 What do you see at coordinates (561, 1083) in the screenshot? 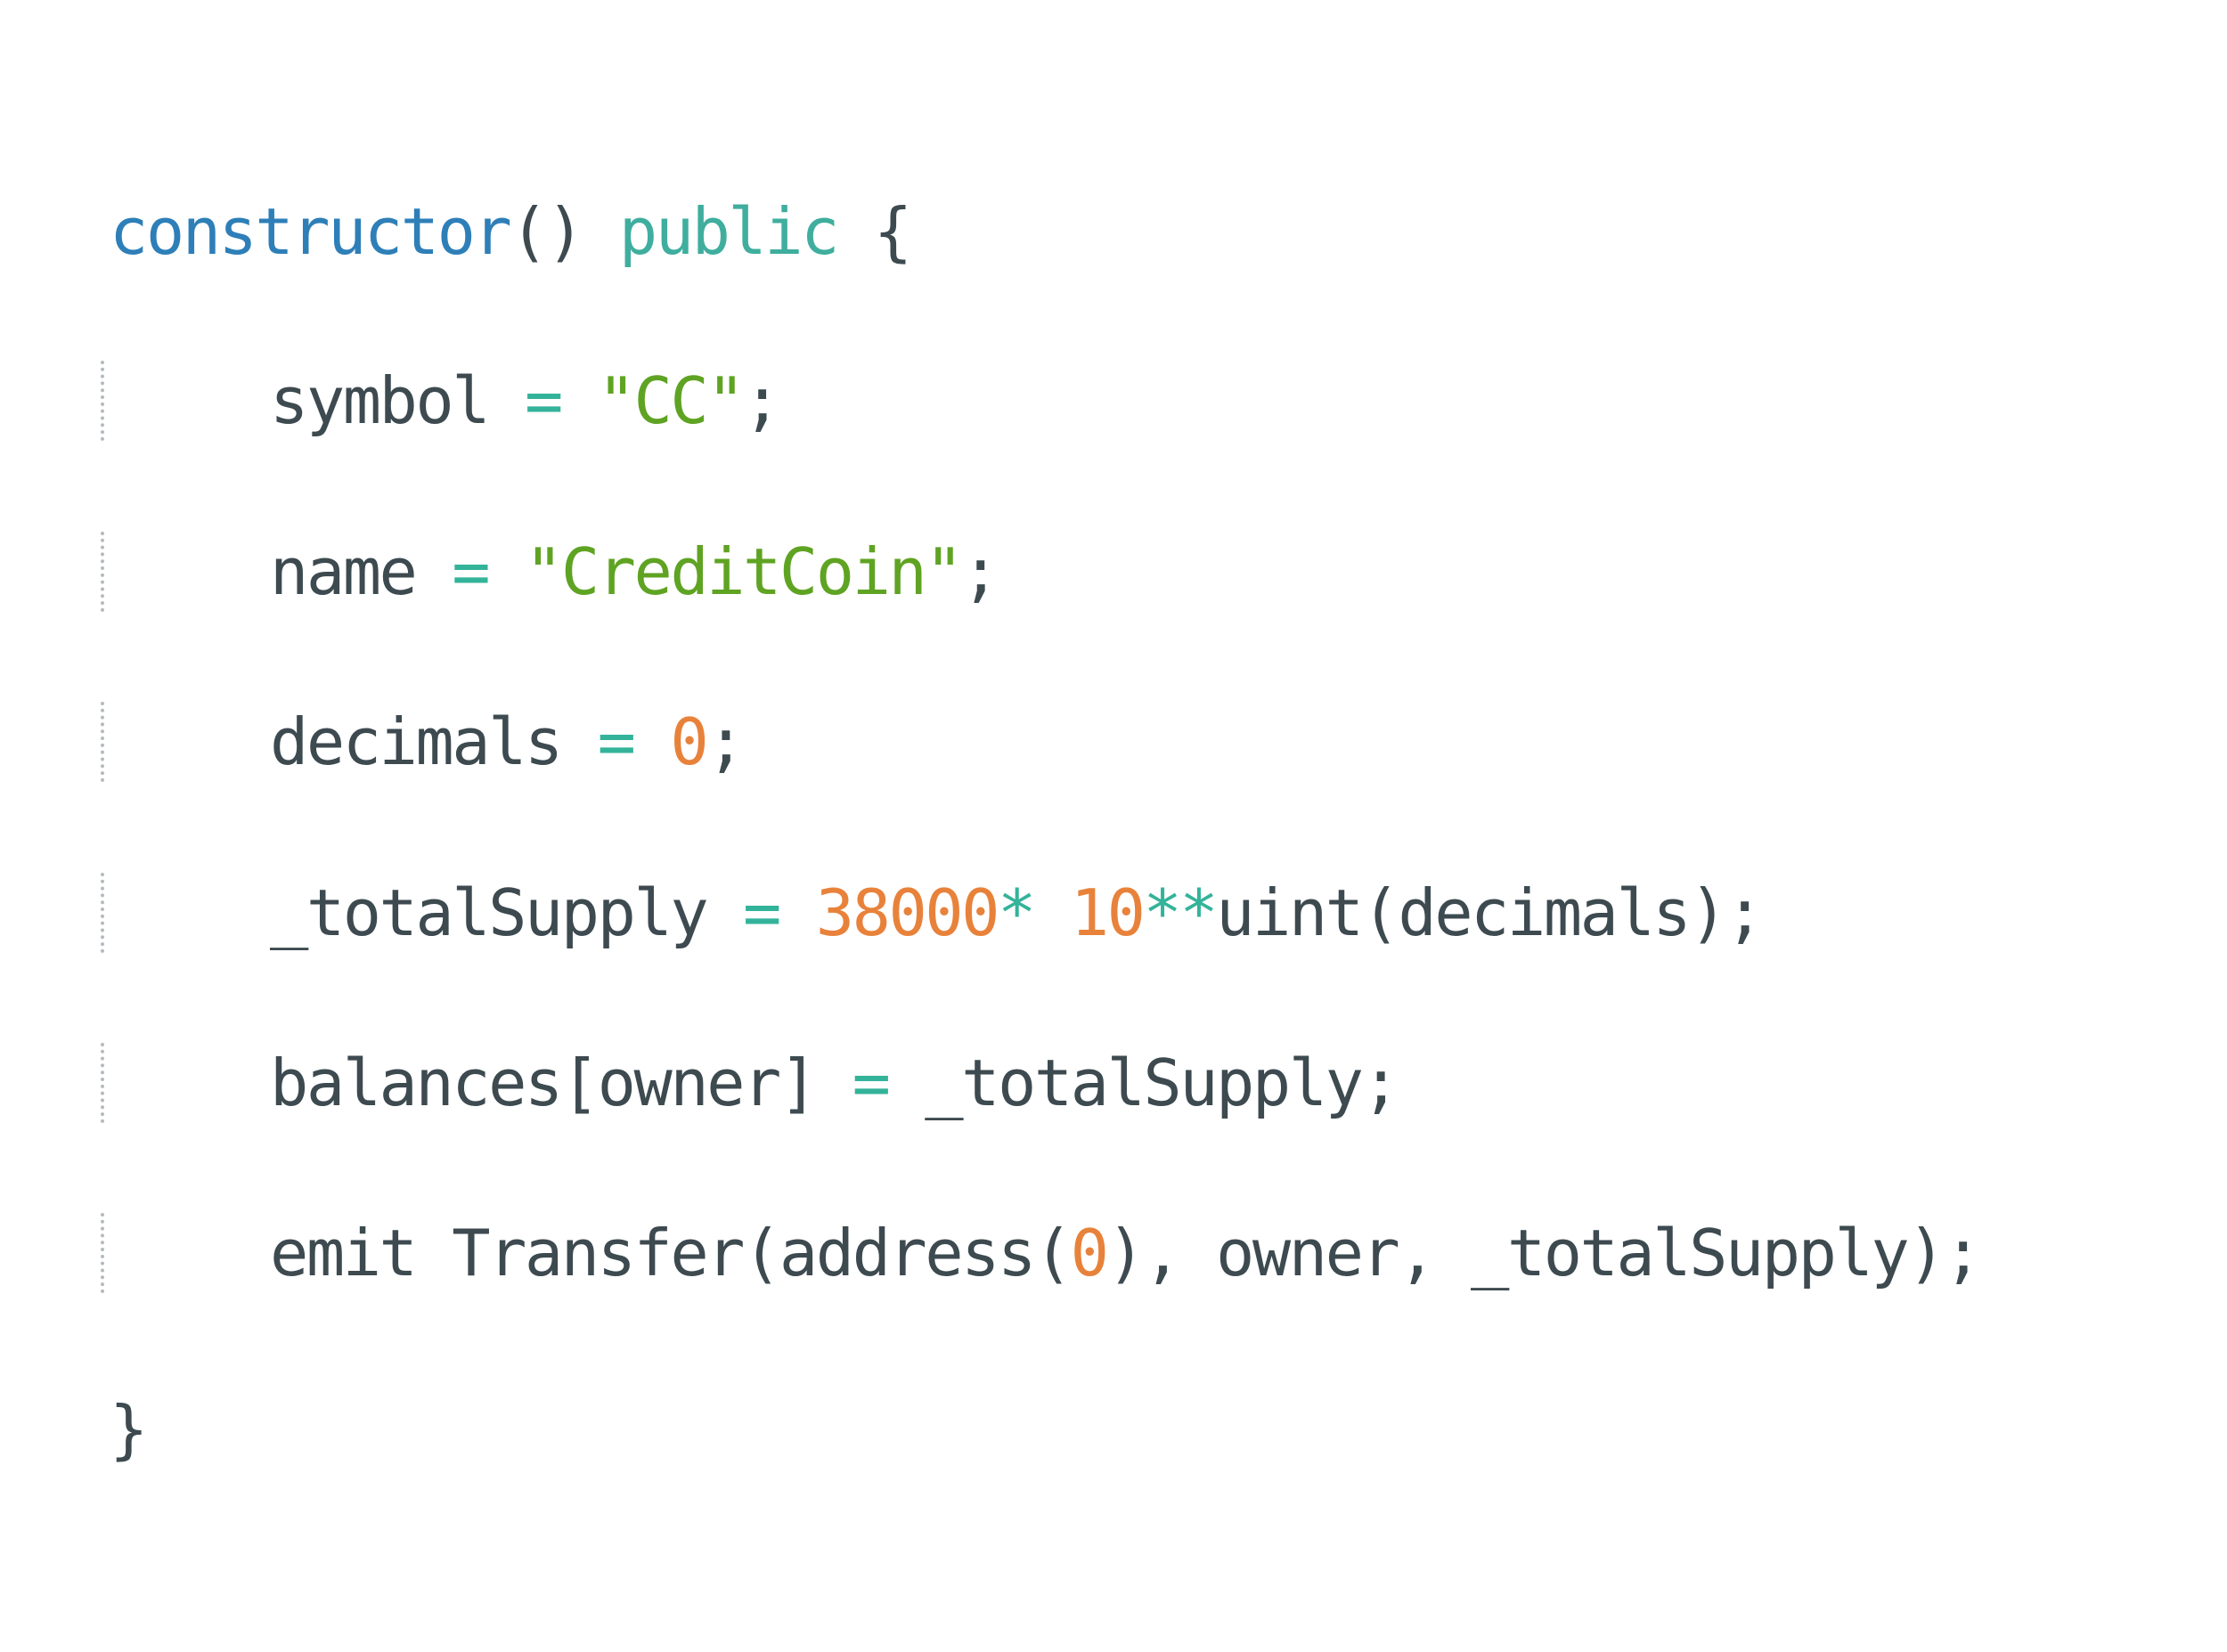
I see `code-token: balances[owner]` at bounding box center [561, 1083].